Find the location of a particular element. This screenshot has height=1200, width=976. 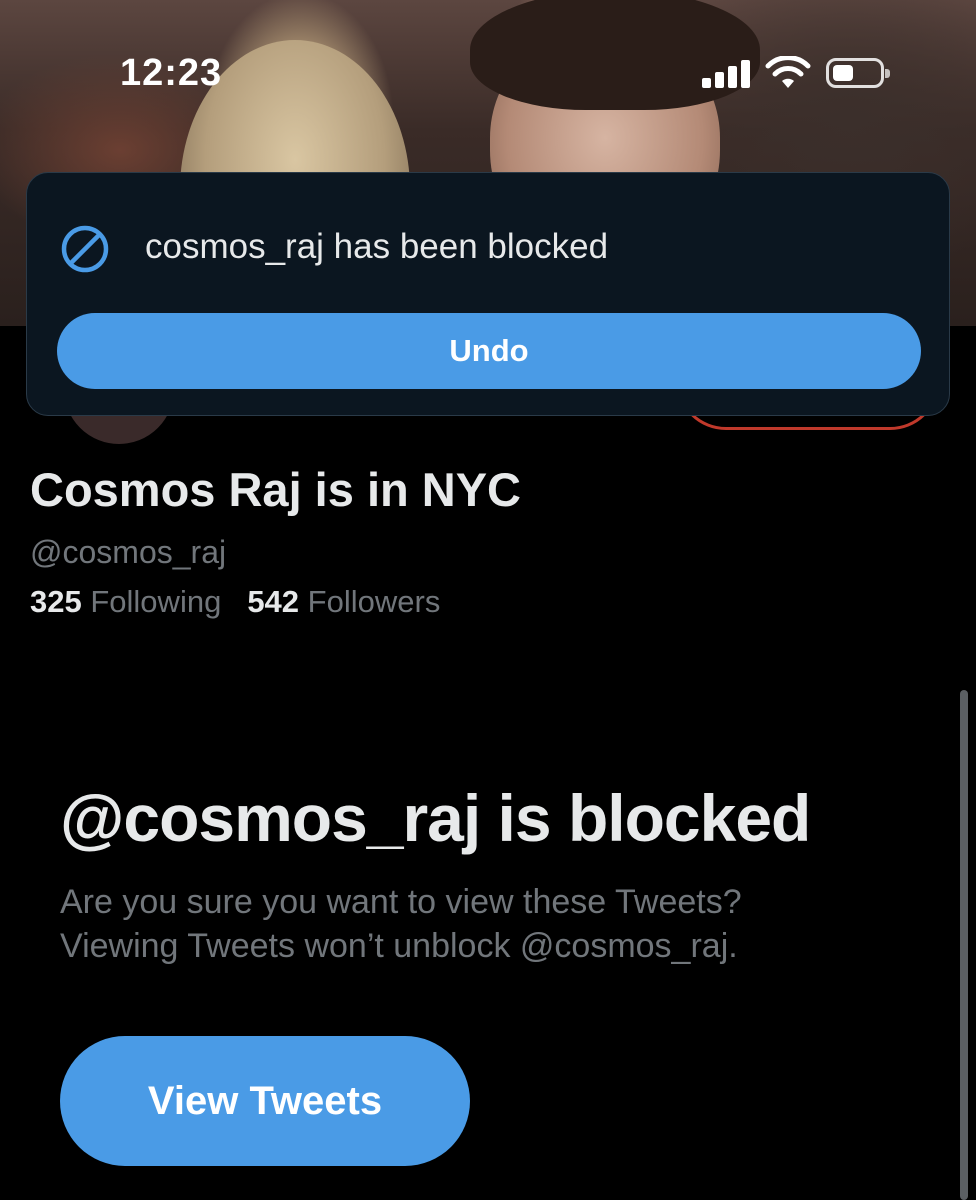

blocked-title: @cosmos_raj is blocked is located at coordinates (435, 818).